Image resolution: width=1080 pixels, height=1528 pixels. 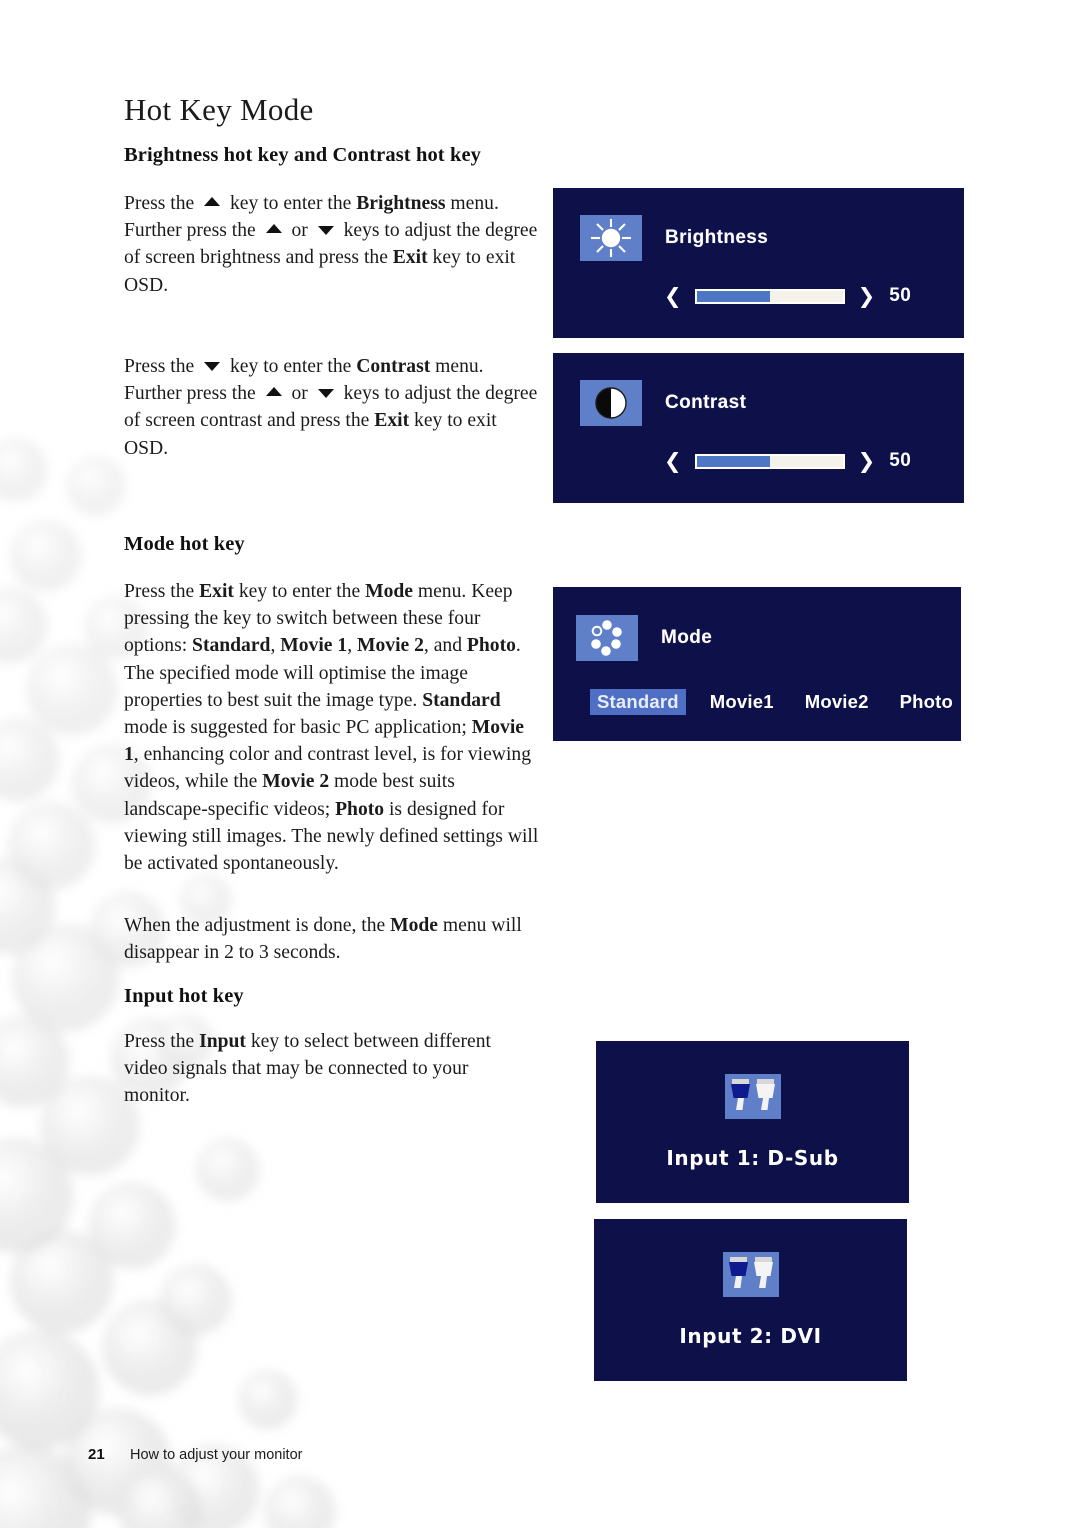 I want to click on mode-option-movie2: Movie2, so click(x=837, y=702).